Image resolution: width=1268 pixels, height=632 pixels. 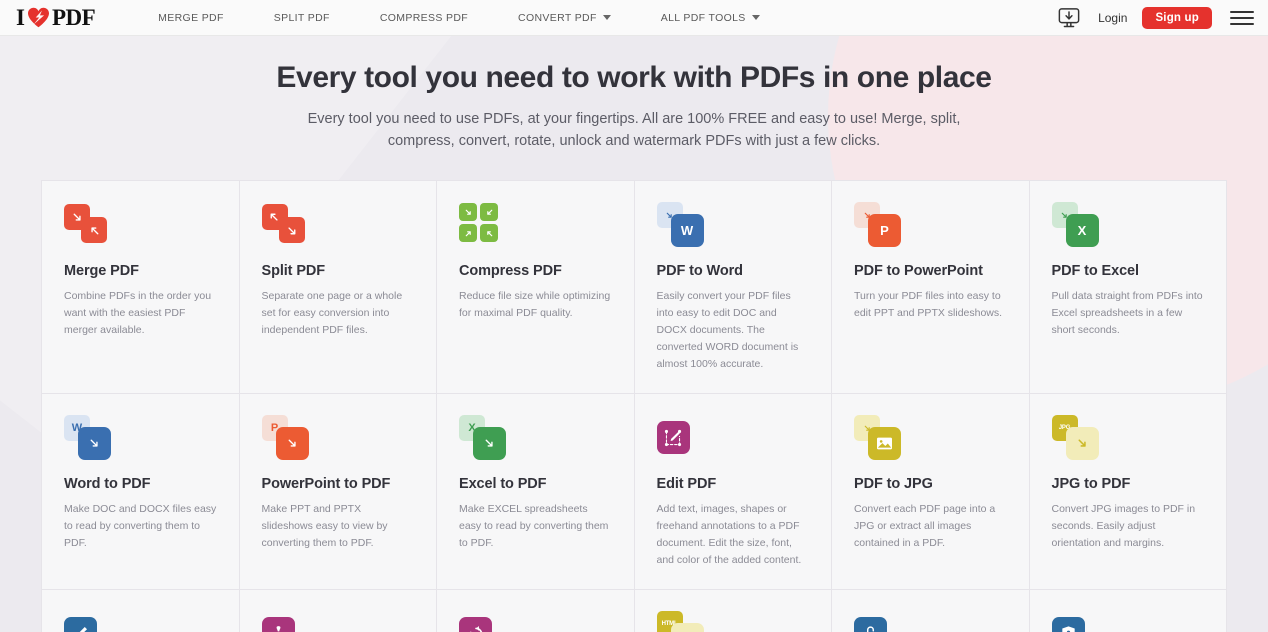 I want to click on header-actions: Login Sign up, so click(x=1154, y=17).